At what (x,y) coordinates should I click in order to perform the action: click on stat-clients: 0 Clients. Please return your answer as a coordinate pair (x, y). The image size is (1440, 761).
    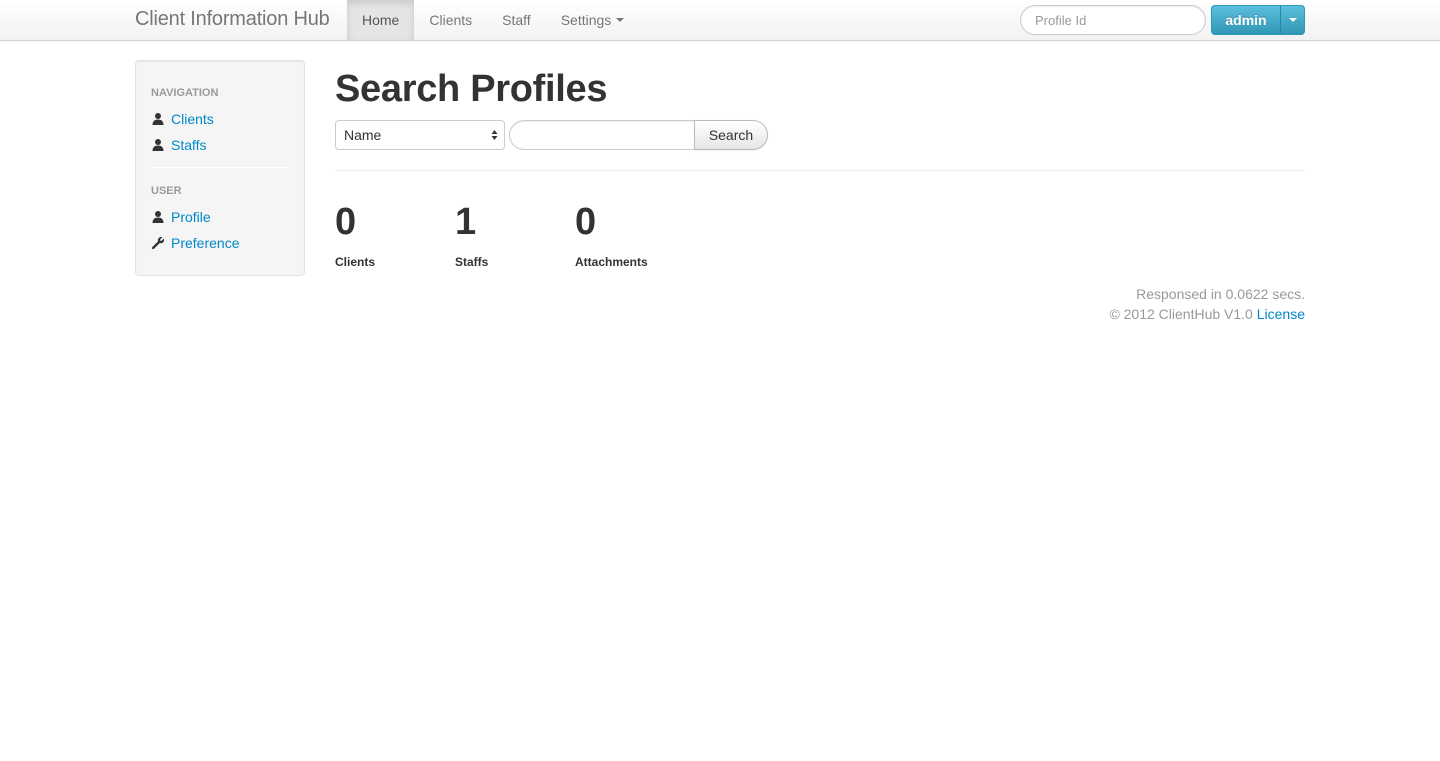
    Looking at the image, I should click on (355, 234).